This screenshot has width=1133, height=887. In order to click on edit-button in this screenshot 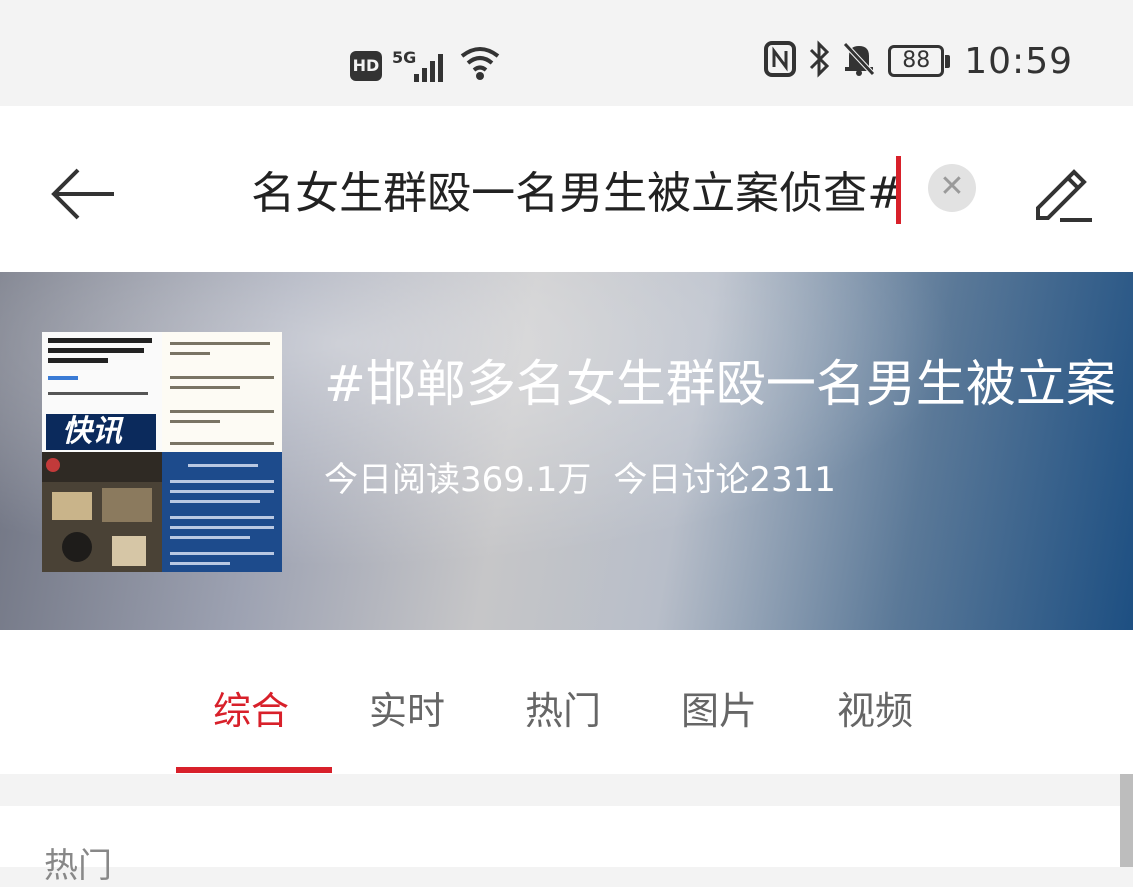, I will do `click(1063, 191)`.